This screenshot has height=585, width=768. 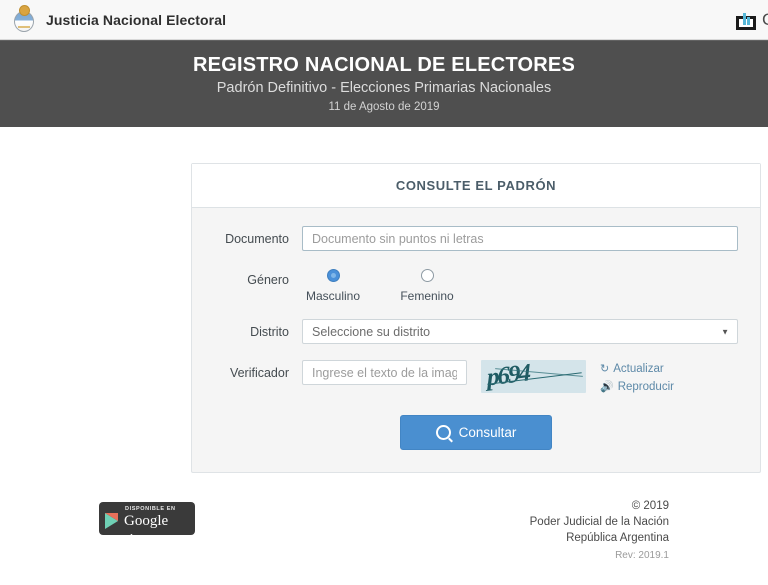 I want to click on argentina-coat-of-arms-icon, so click(x=24, y=19).